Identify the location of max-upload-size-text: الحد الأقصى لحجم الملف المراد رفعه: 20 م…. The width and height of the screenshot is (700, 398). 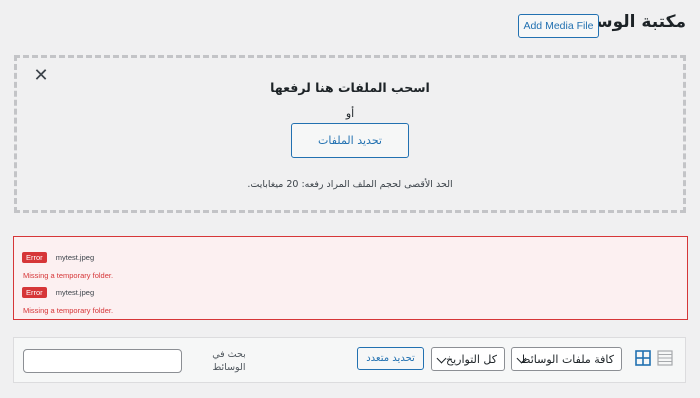
(350, 184).